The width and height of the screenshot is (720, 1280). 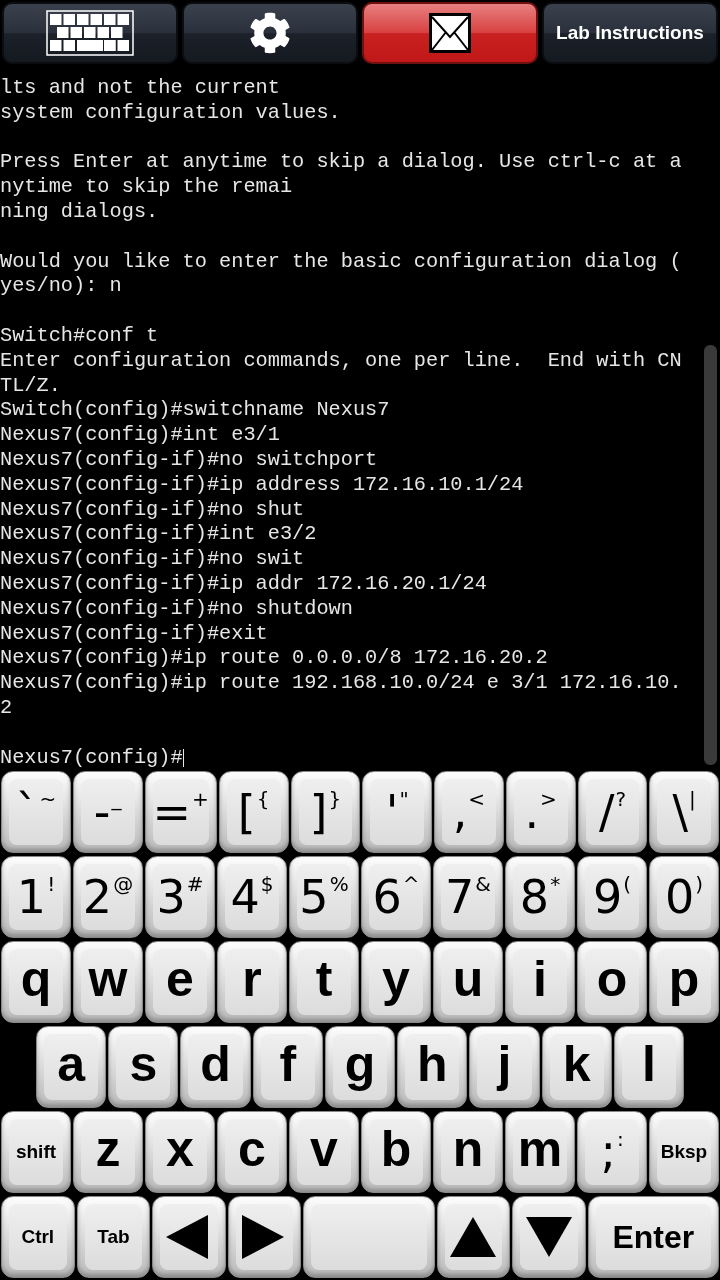 What do you see at coordinates (341, 163) in the screenshot?
I see `terminal-line: Press Enter at anytime to skip a dialog. Use ctrl-c at a` at bounding box center [341, 163].